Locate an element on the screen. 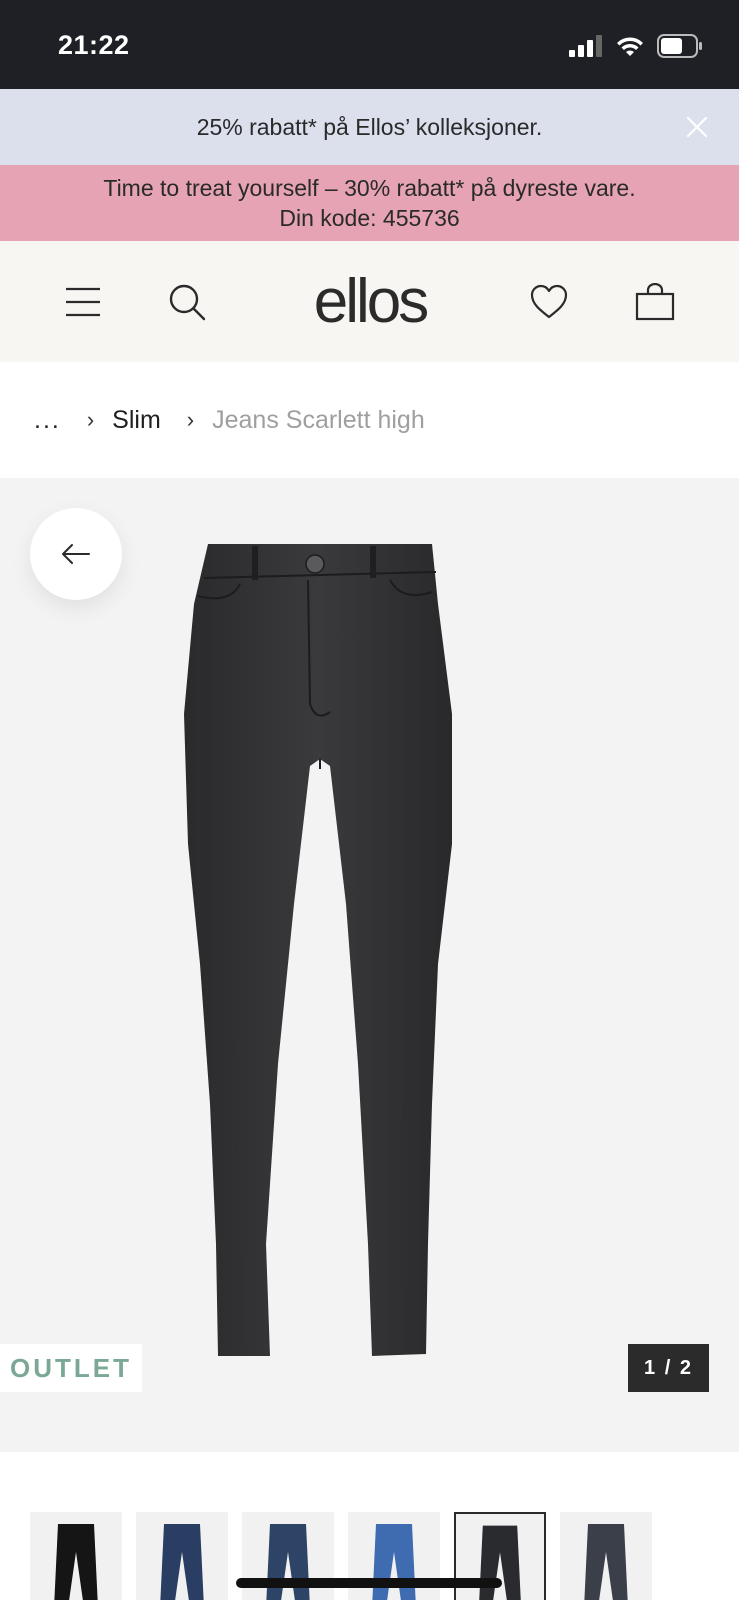  breadcrumb: ... › Slim › Jeans Scarlett high is located at coordinates (369, 420).